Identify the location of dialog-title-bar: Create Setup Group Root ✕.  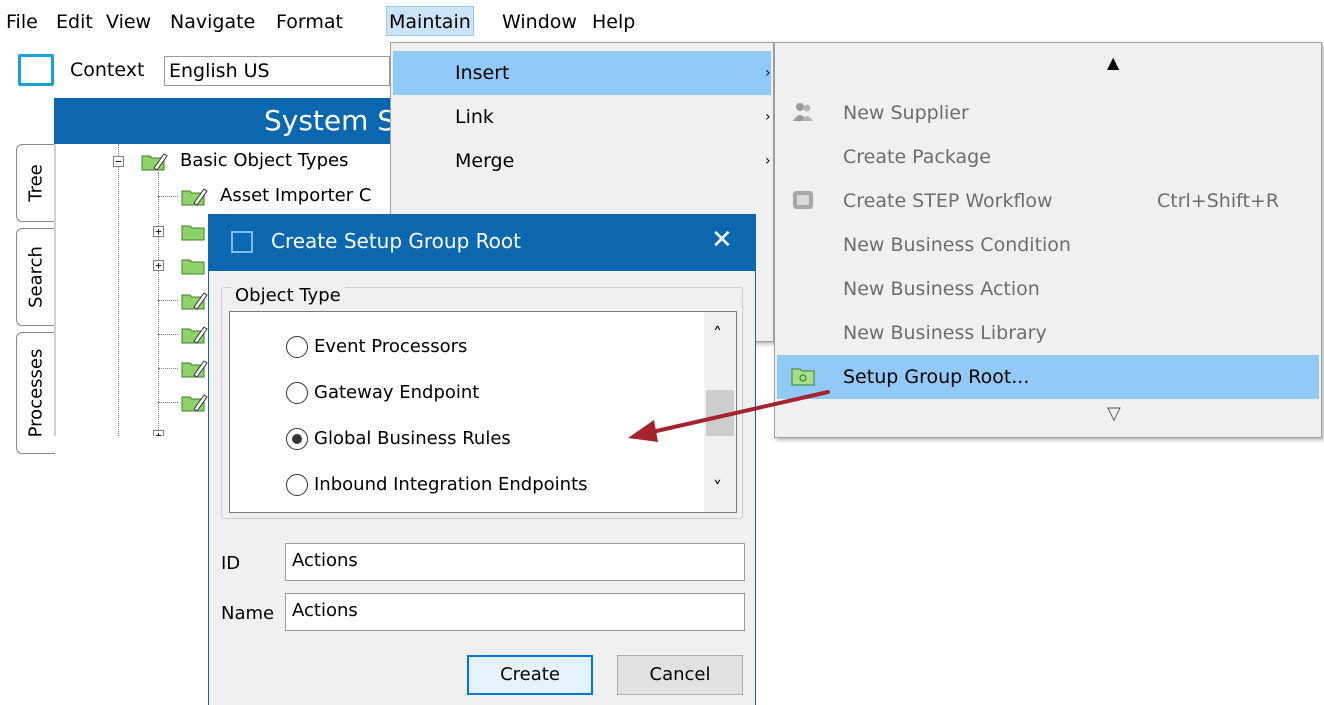
(482, 243).